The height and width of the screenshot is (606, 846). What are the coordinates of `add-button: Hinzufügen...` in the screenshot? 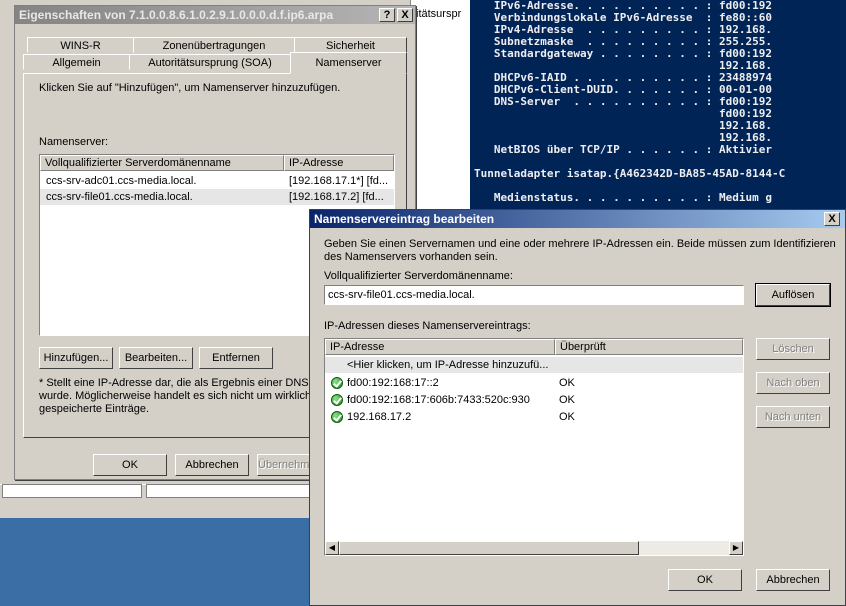 It's located at (76, 358).